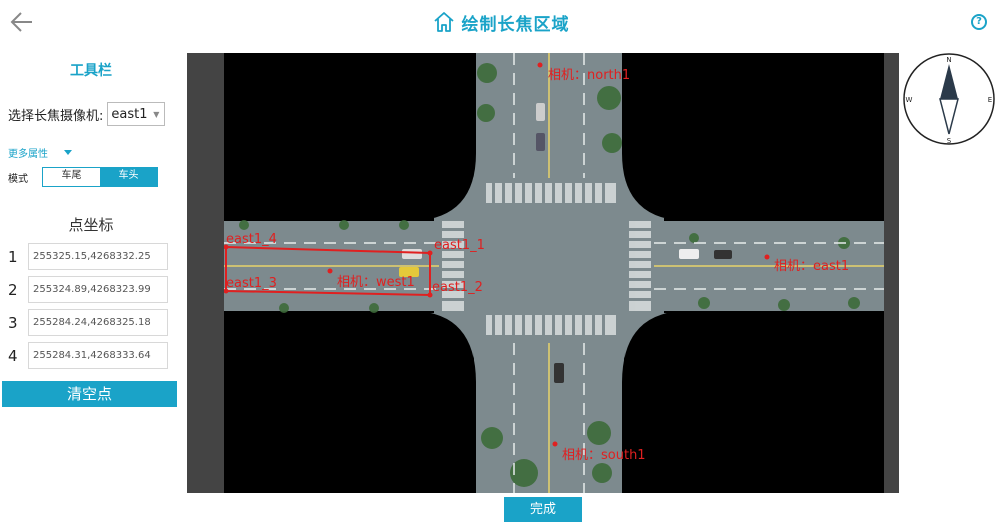 The width and height of the screenshot is (1001, 524). What do you see at coordinates (949, 99) in the screenshot?
I see `compass-icon: N S E W` at bounding box center [949, 99].